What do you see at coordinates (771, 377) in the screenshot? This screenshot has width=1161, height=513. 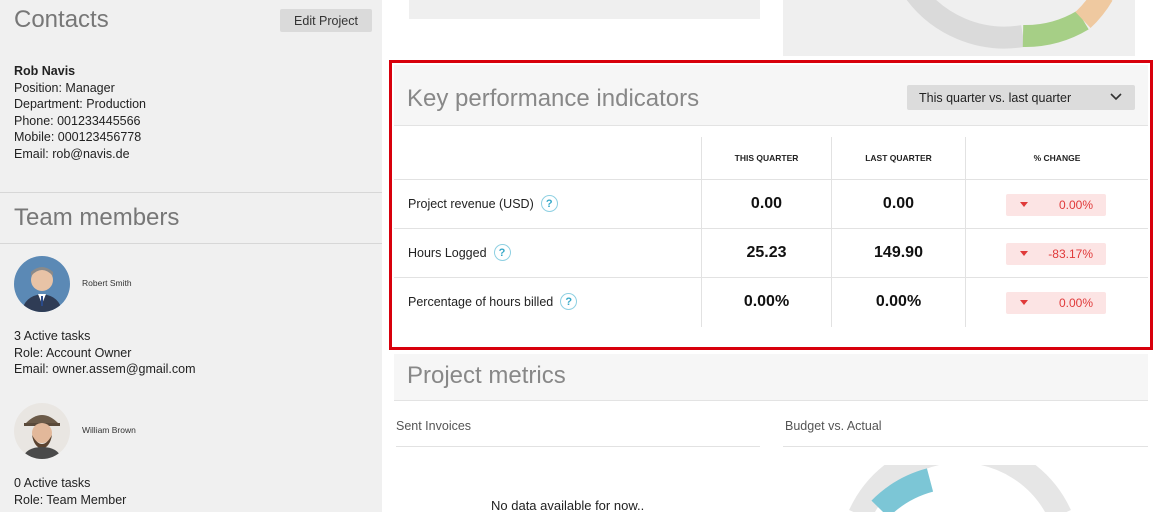 I see `project-metrics-header: Project metrics` at bounding box center [771, 377].